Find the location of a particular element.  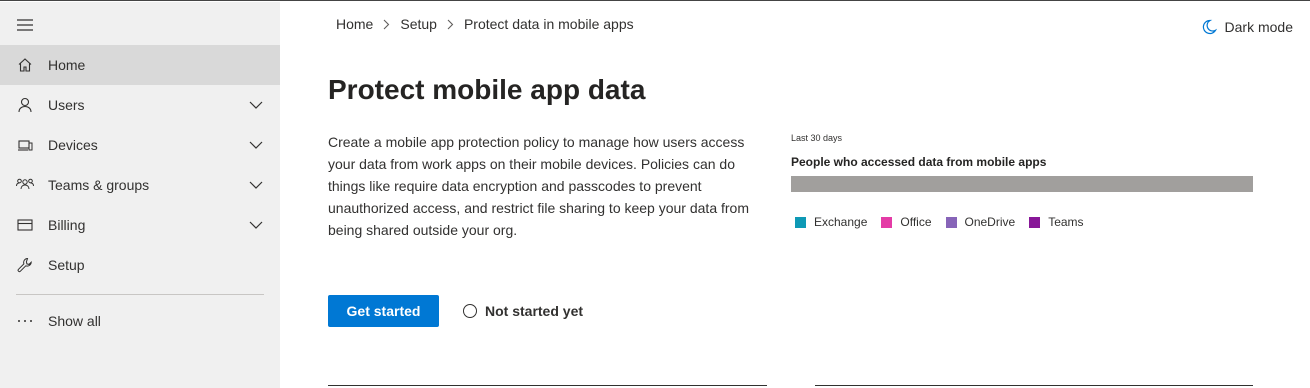

legend-item-onedrive: OneDrive is located at coordinates (980, 222).